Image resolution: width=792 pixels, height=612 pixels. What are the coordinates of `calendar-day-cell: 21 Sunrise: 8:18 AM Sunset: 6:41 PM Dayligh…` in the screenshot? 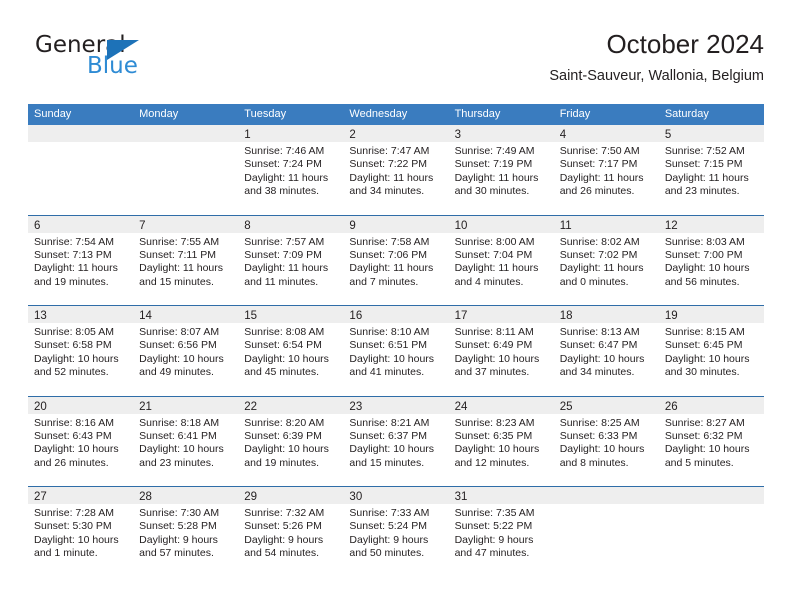 It's located at (186, 441).